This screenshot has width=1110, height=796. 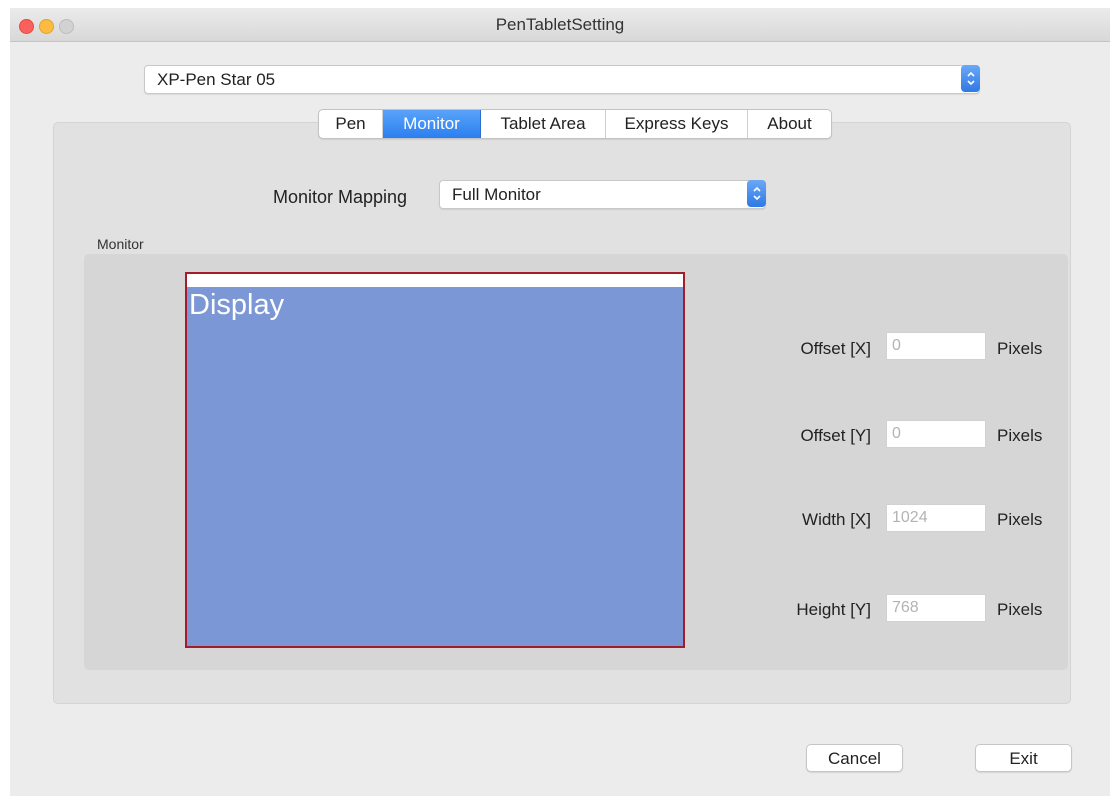 I want to click on exit-button: Exit, so click(x=1023, y=758).